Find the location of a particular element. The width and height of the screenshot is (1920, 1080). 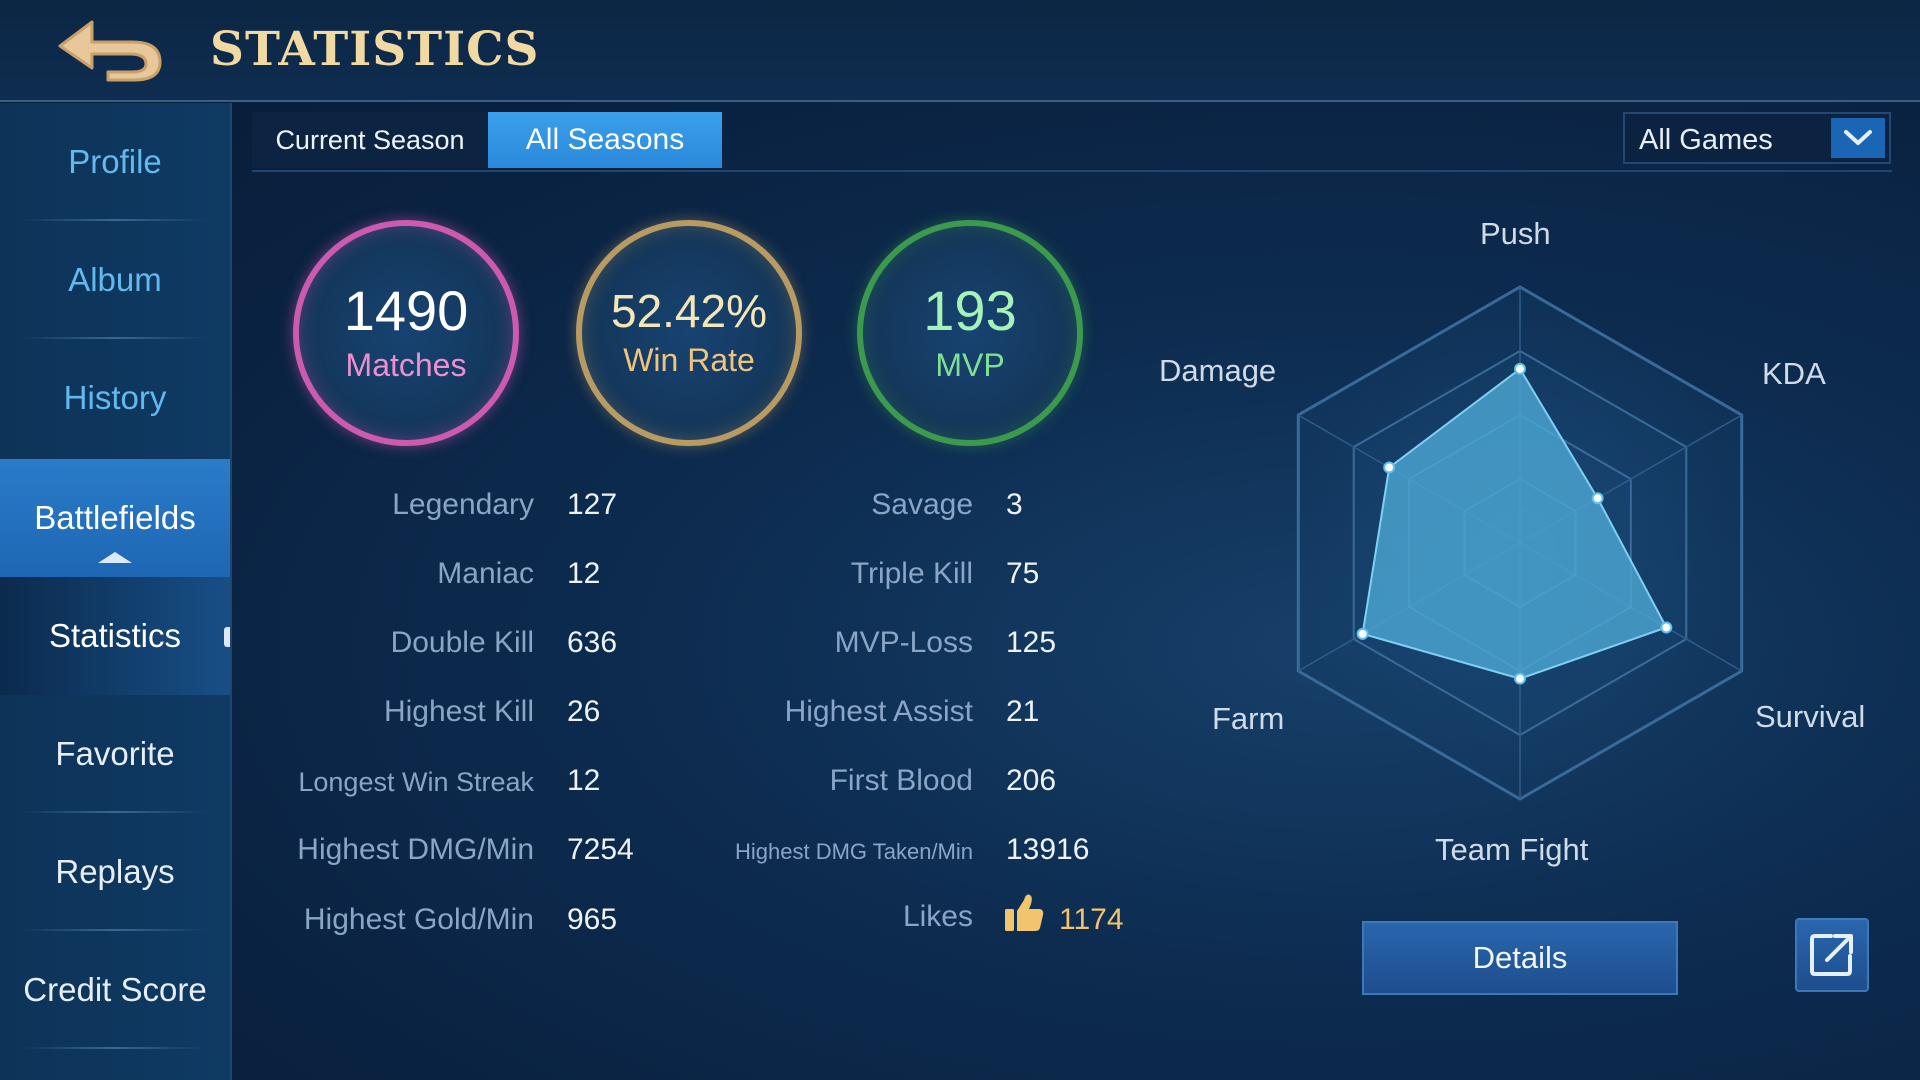

share-button is located at coordinates (1832, 955).